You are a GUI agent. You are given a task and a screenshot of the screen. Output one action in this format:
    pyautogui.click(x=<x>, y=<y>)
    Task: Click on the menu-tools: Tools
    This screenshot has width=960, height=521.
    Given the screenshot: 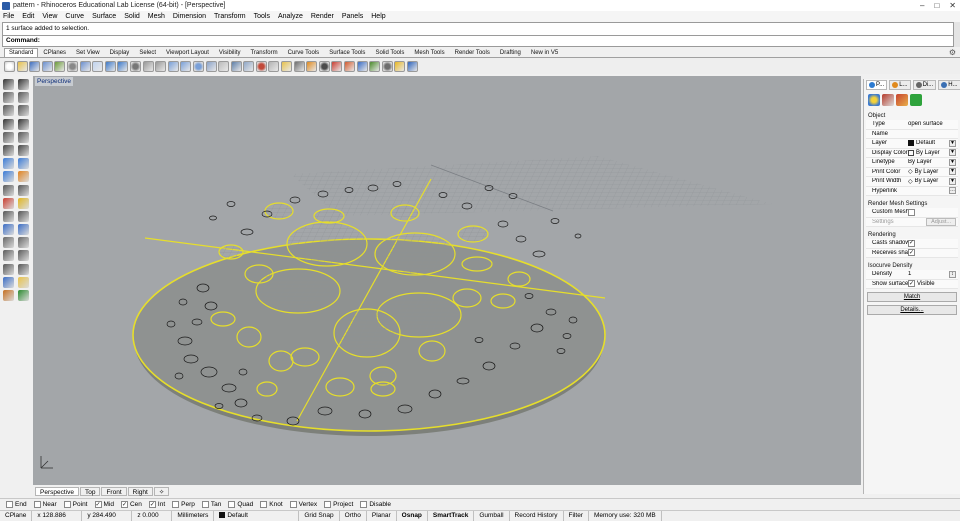 What is the action you would take?
    pyautogui.click(x=262, y=16)
    